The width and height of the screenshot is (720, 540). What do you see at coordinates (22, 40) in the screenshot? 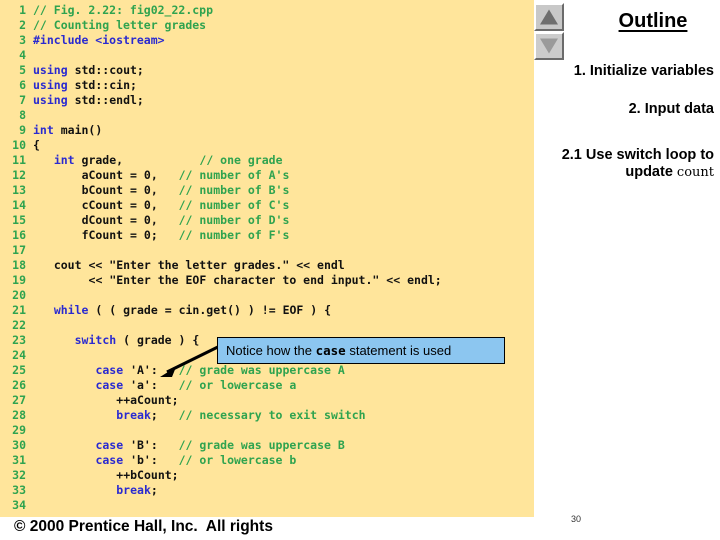
I see `code-line-number: 3` at bounding box center [22, 40].